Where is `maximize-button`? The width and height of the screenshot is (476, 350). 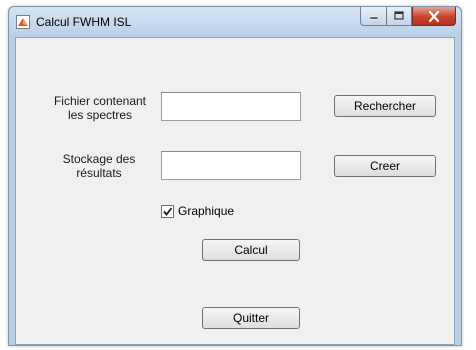
maximize-button is located at coordinates (399, 16).